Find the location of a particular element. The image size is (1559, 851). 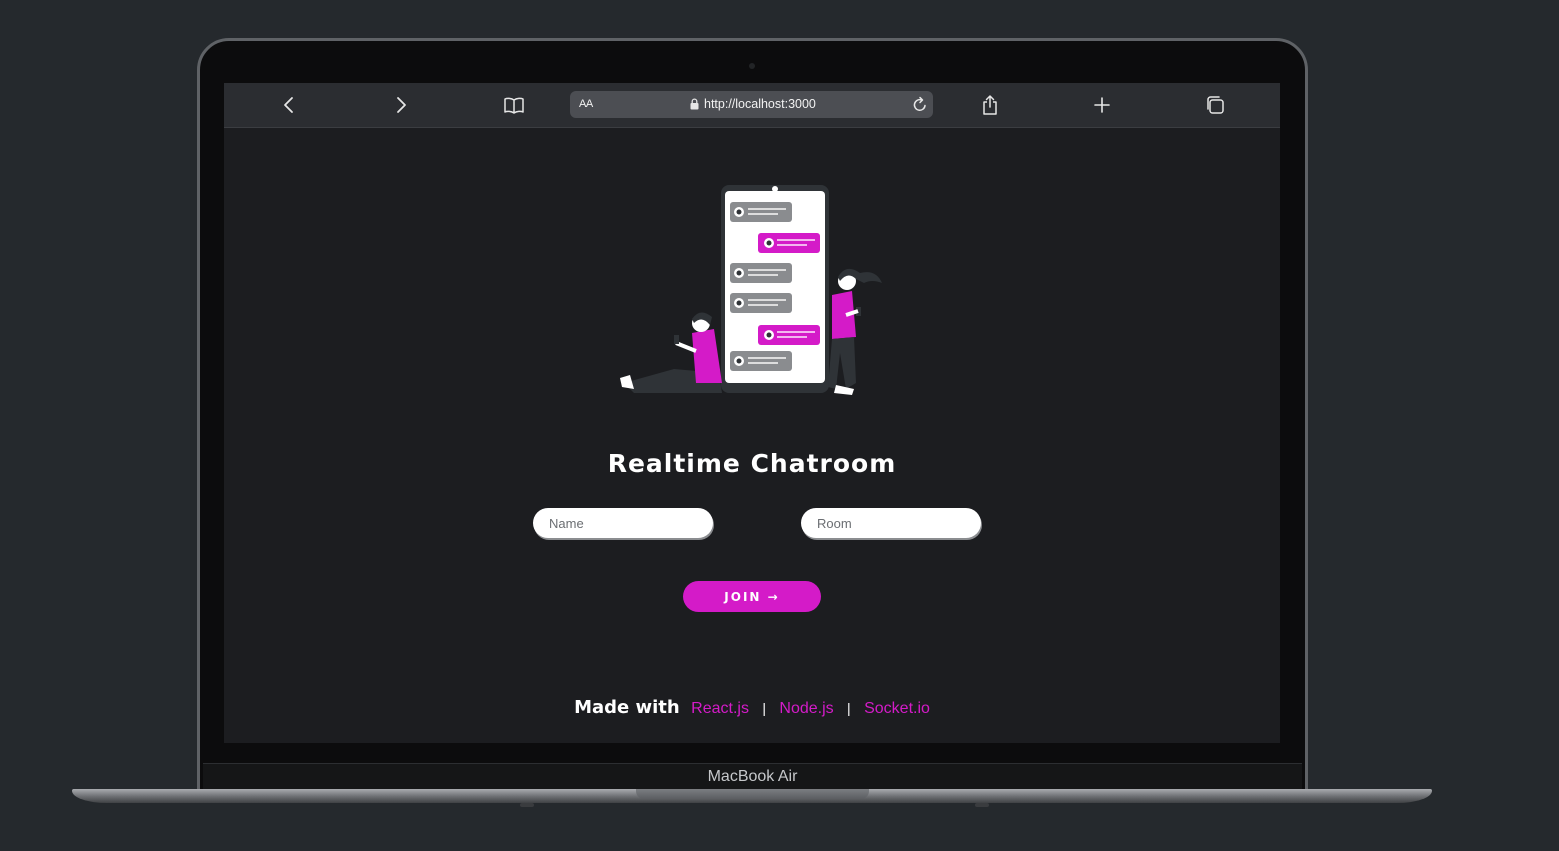

laptop-notch is located at coordinates (752, 794).